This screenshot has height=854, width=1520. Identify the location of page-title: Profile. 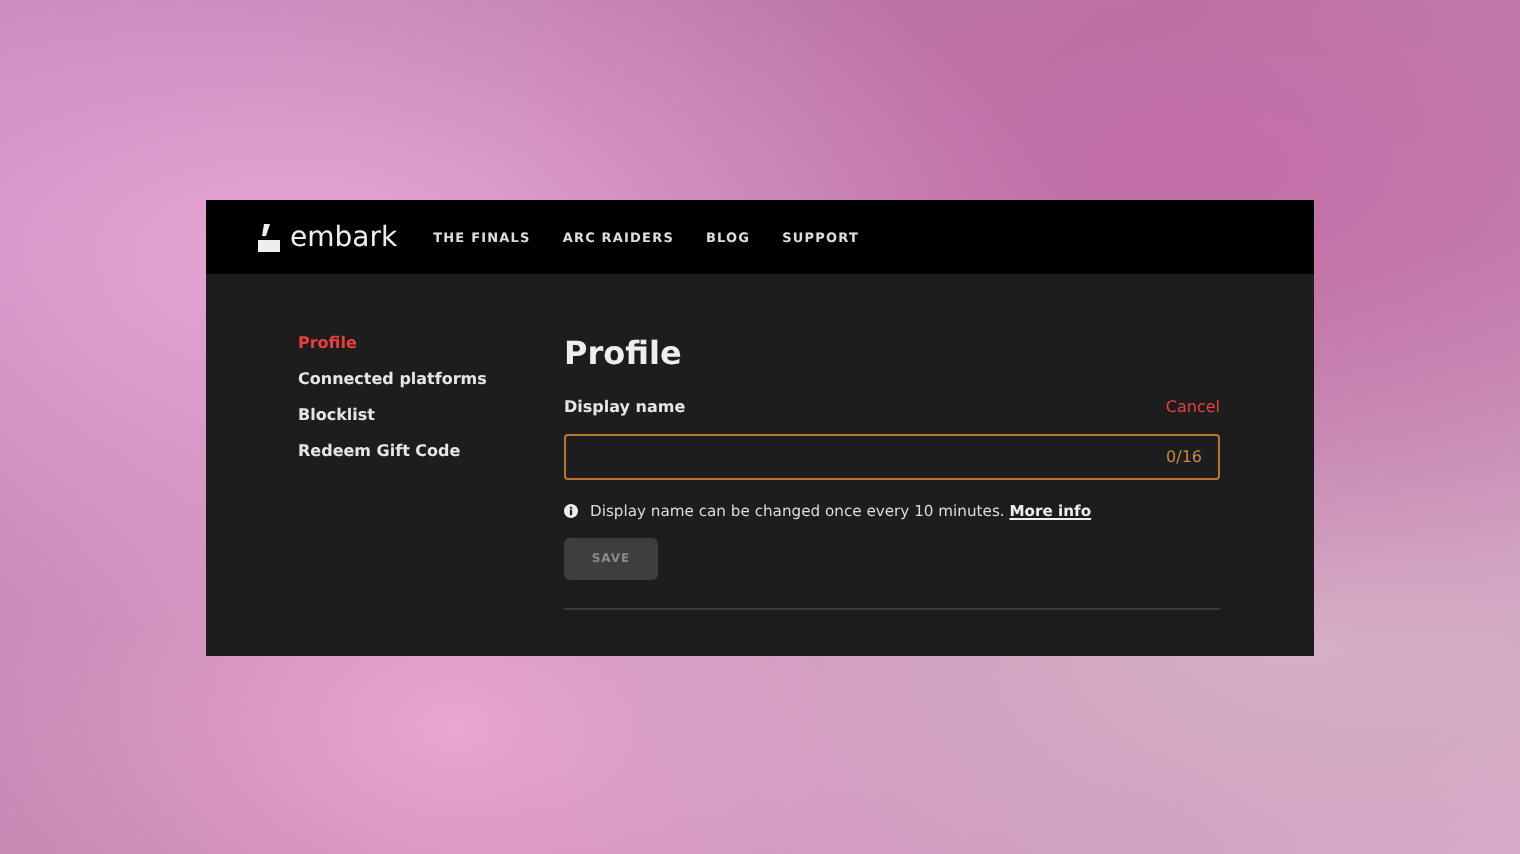
(624, 354).